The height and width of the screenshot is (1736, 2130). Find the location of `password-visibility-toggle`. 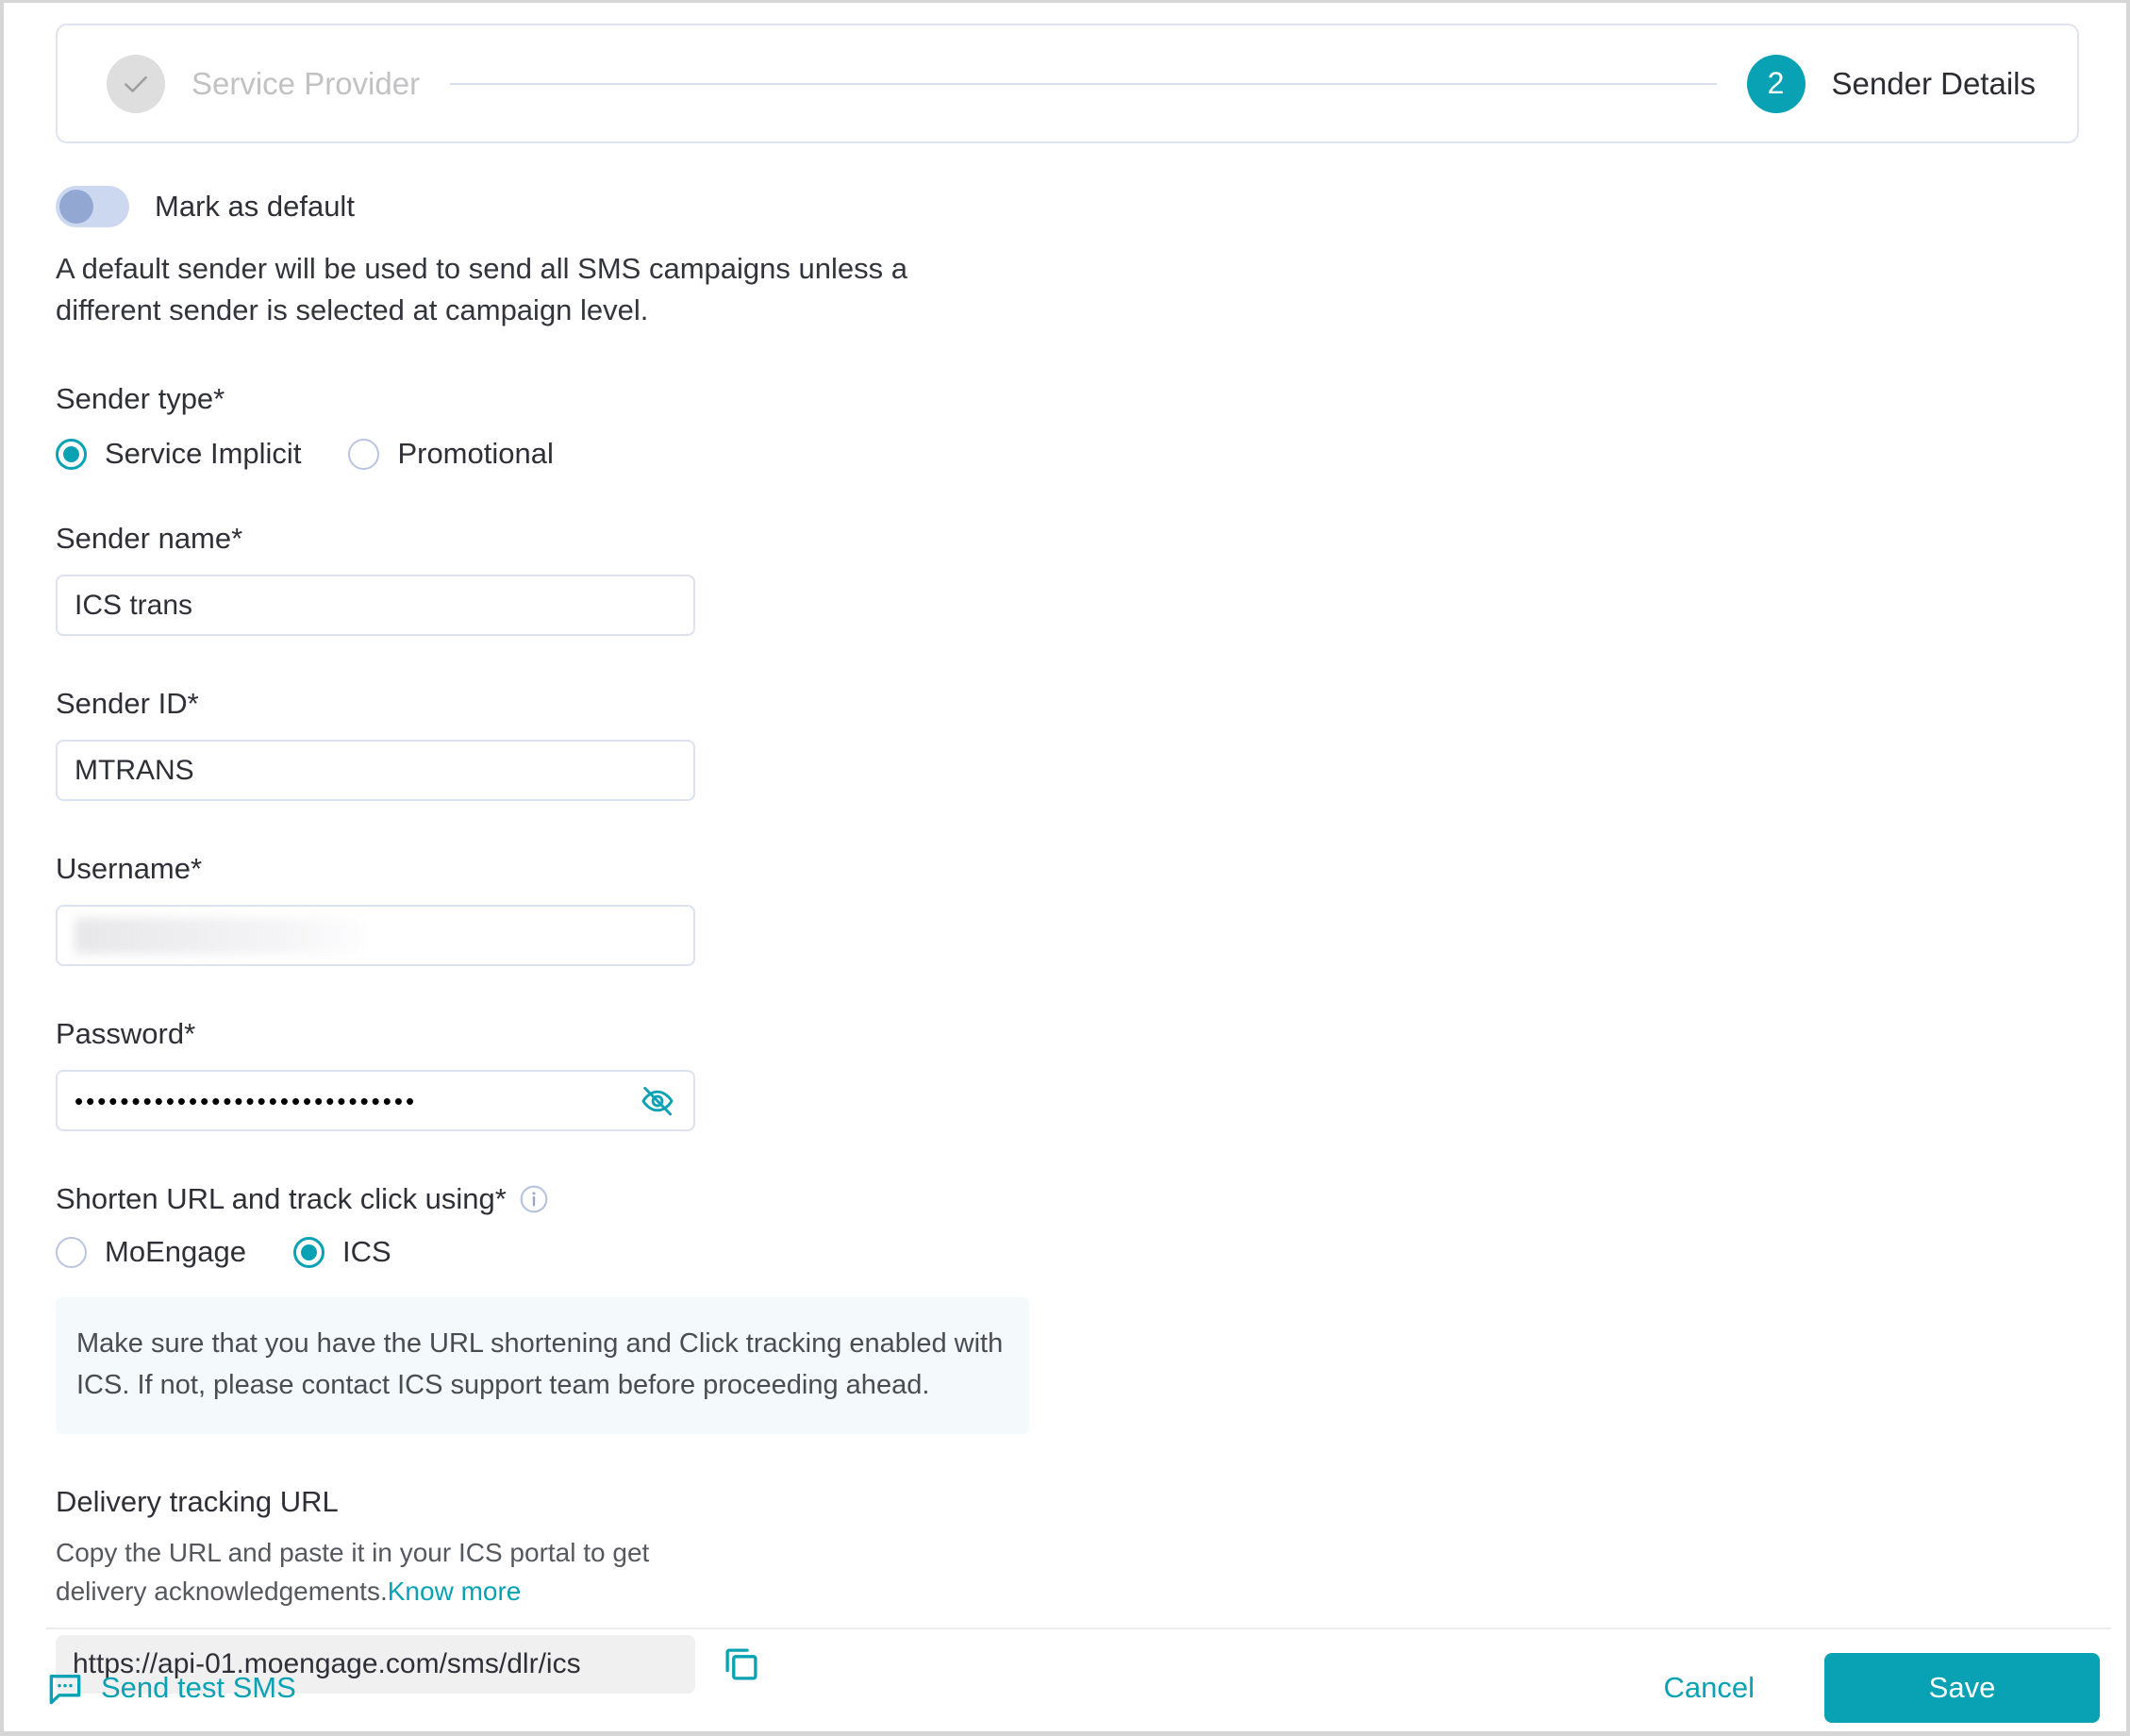

password-visibility-toggle is located at coordinates (657, 1101).